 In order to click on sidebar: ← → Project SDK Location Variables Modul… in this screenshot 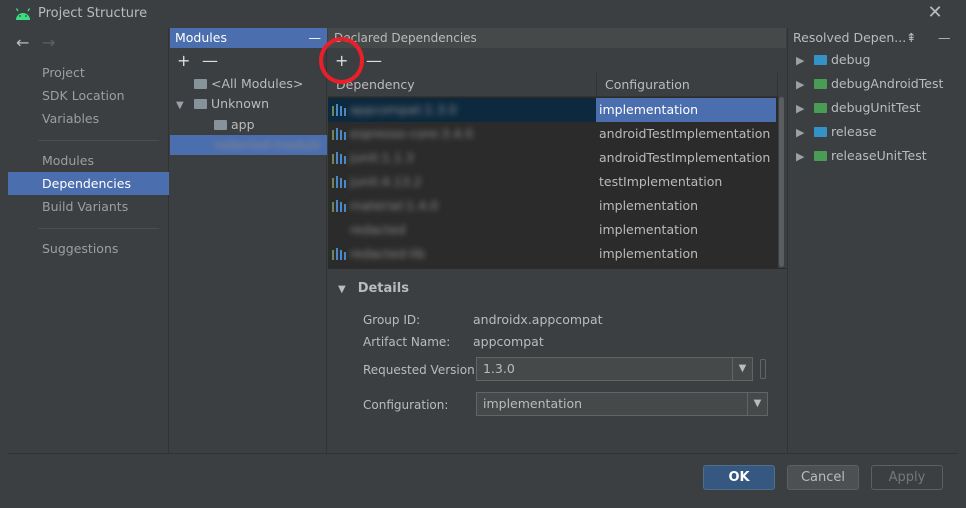, I will do `click(88, 240)`.